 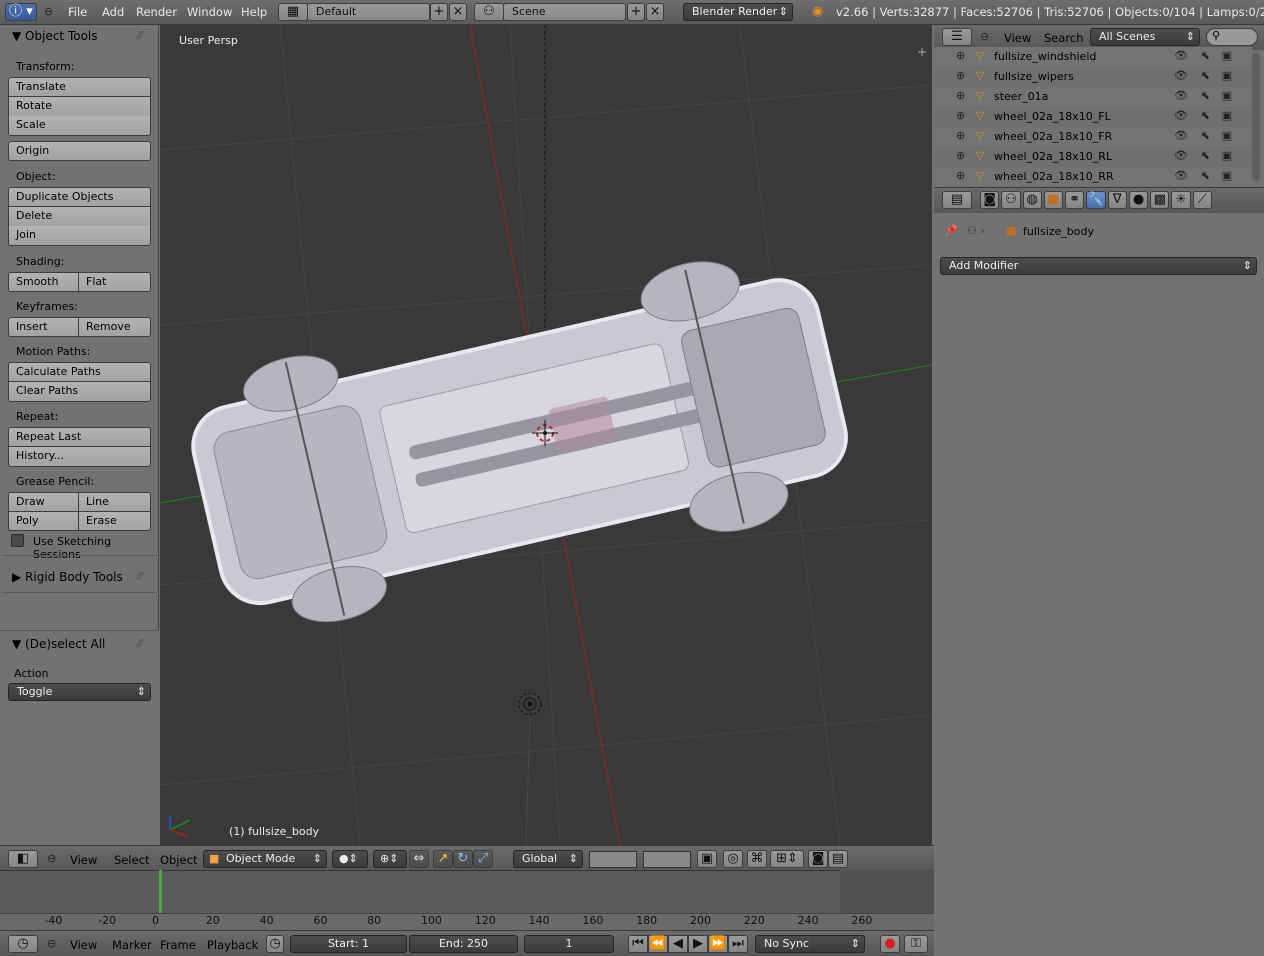 I want to click on remove-keyframe-button: Remove, so click(x=114, y=327).